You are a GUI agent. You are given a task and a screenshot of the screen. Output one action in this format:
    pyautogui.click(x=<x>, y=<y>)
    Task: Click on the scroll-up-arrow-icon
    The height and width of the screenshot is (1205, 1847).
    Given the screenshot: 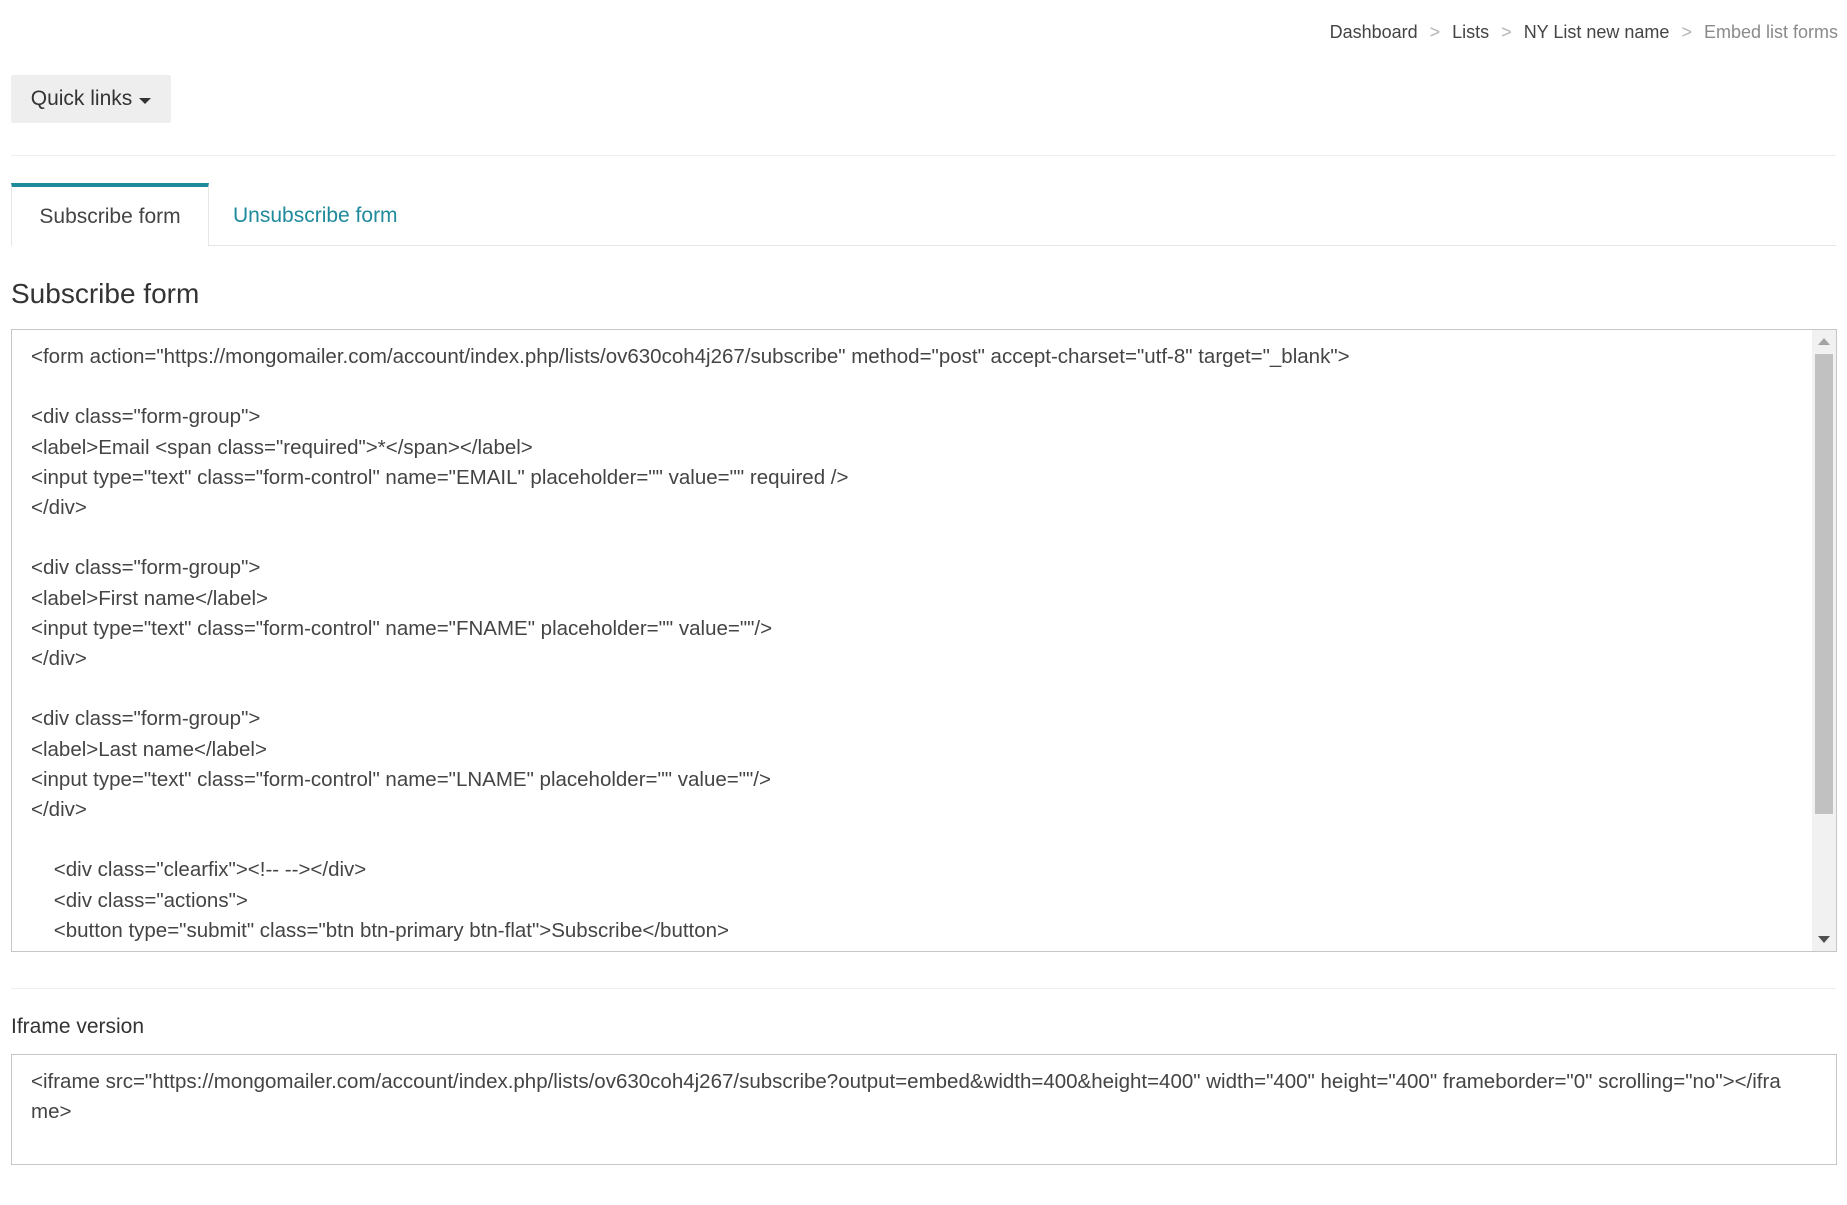 What is the action you would take?
    pyautogui.click(x=1824, y=341)
    